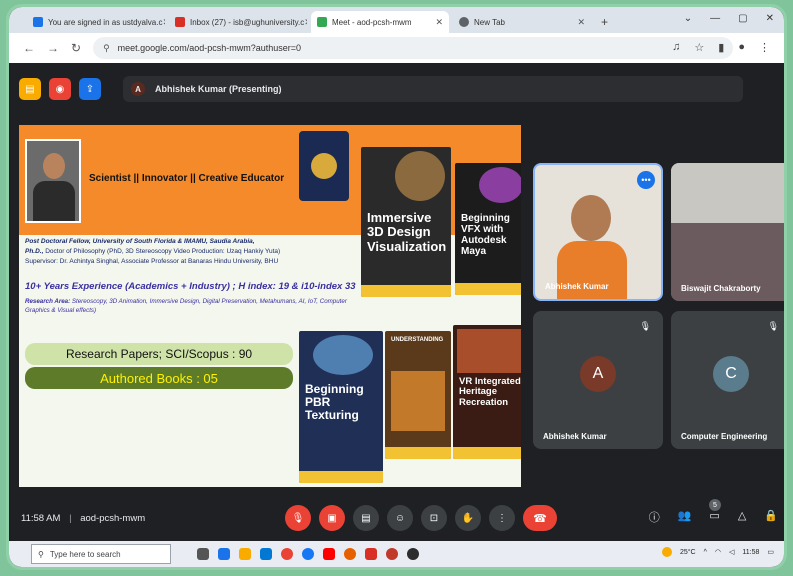 This screenshot has height=576, width=793. Describe the element at coordinates (687, 552) in the screenshot. I see `temperature: 25°C` at that location.